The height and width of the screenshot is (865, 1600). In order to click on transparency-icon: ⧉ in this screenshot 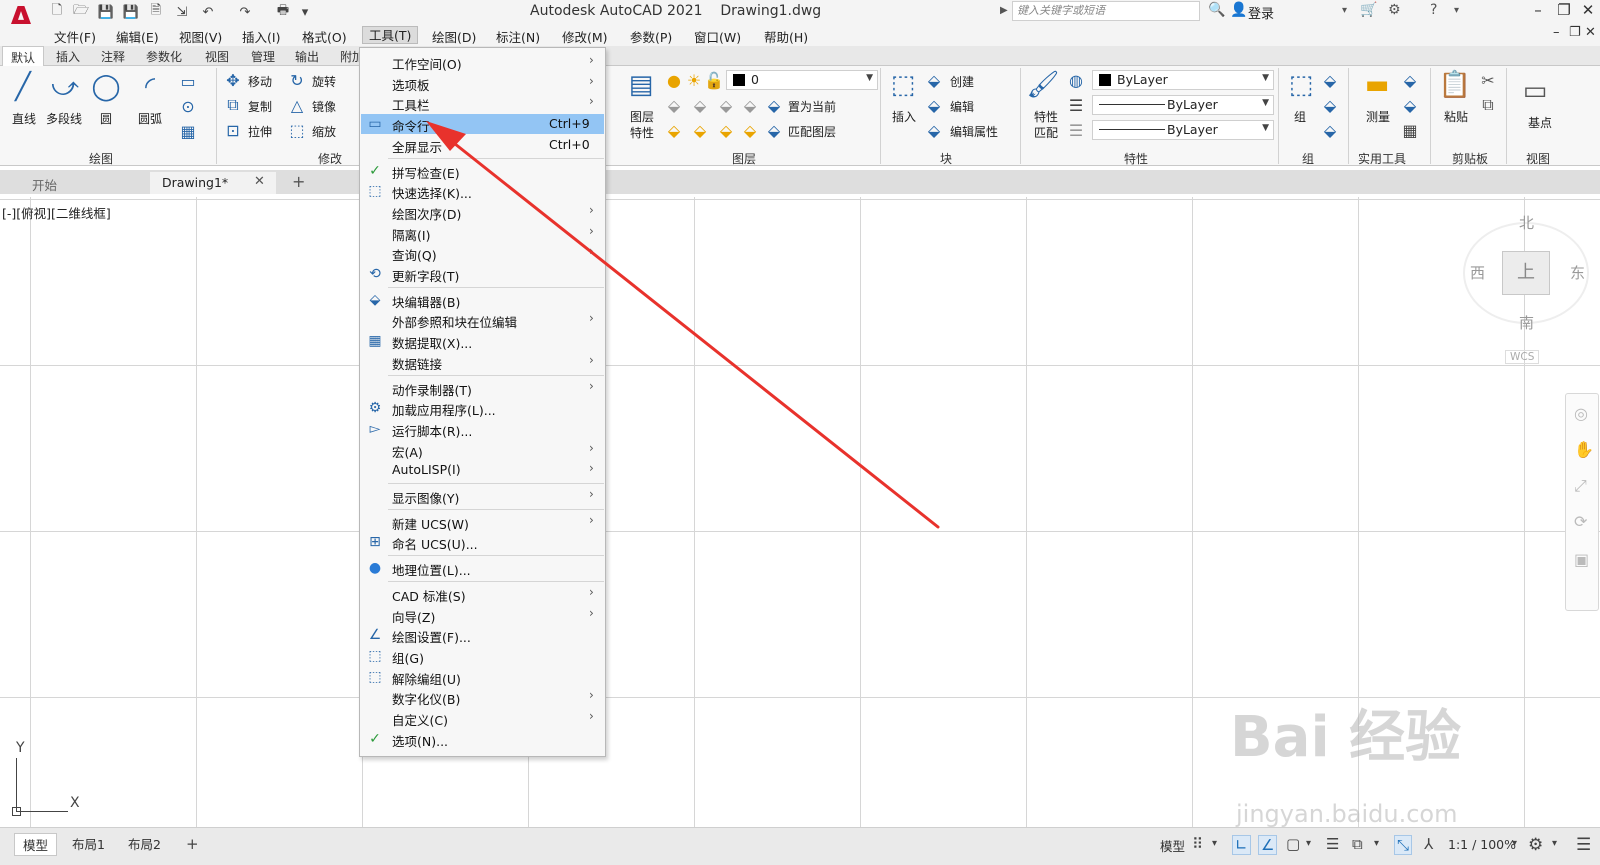, I will do `click(1357, 844)`.